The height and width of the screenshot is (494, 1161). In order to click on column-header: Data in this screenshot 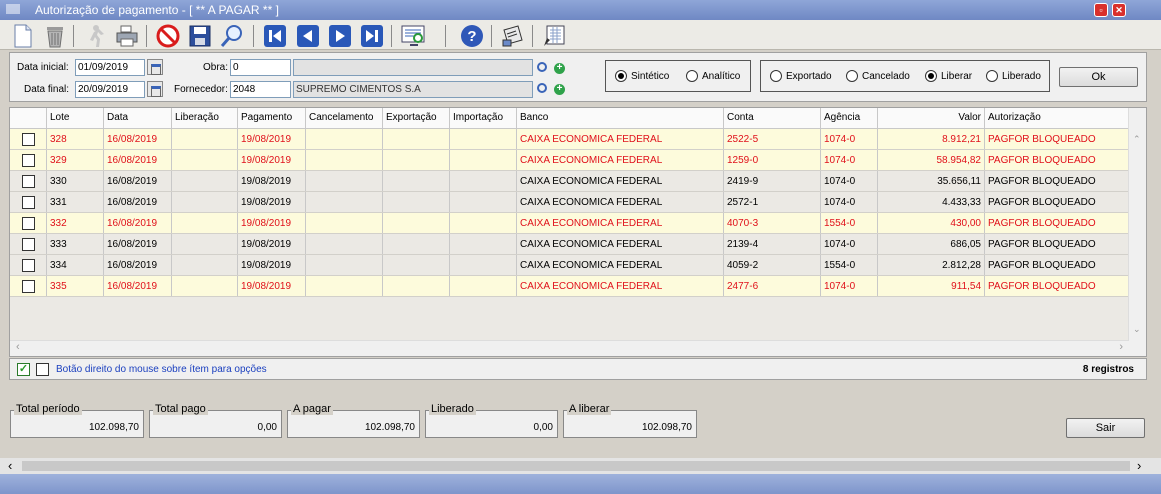, I will do `click(138, 118)`.